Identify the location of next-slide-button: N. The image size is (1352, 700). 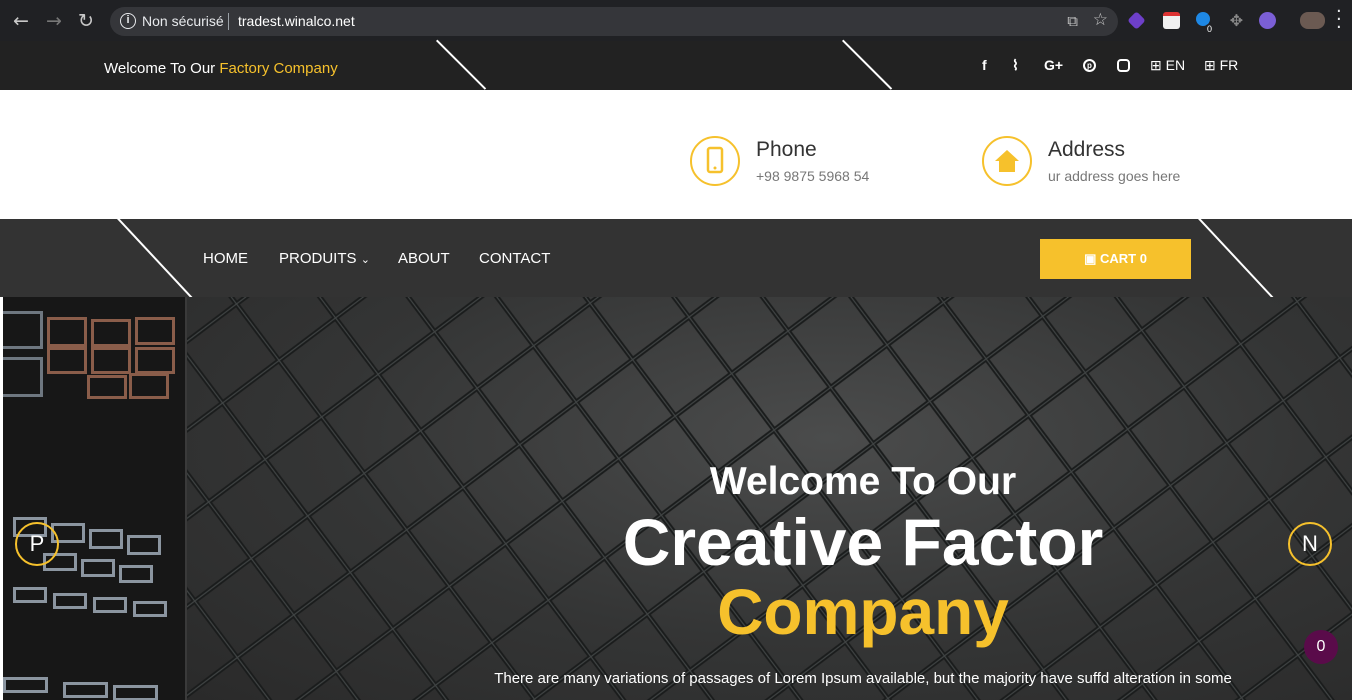
(1310, 544).